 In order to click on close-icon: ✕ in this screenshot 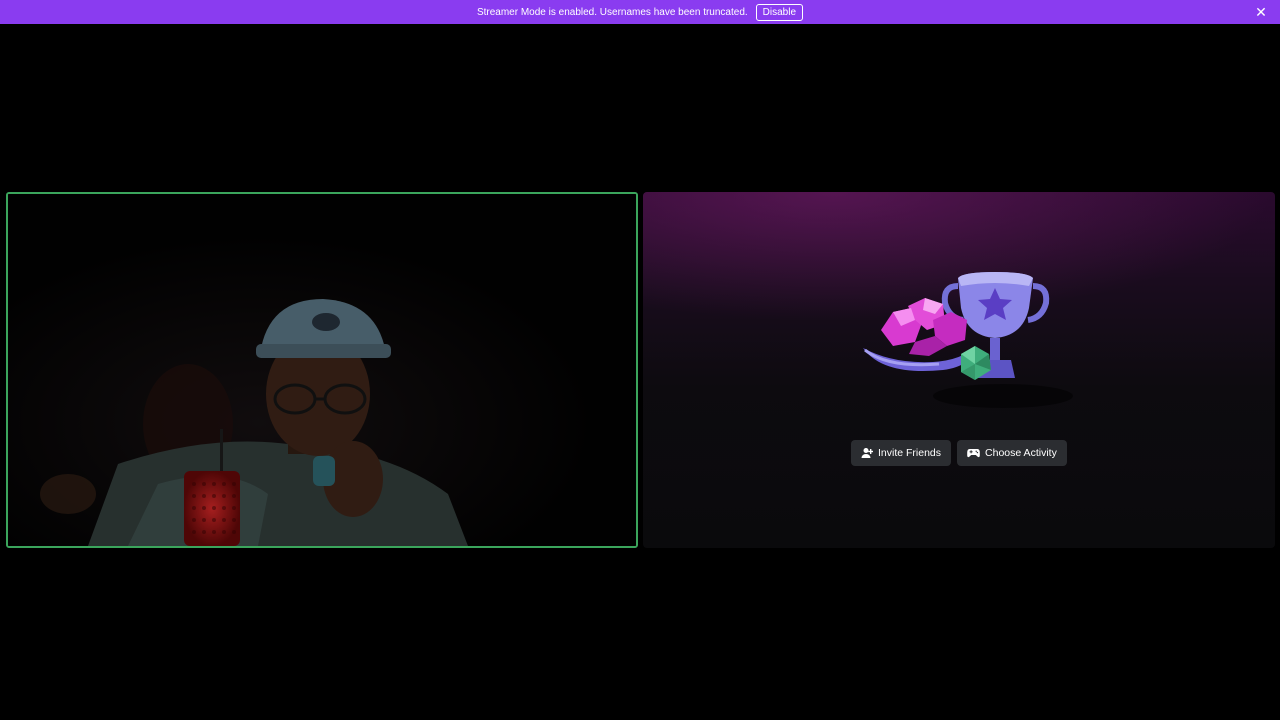, I will do `click(1261, 12)`.